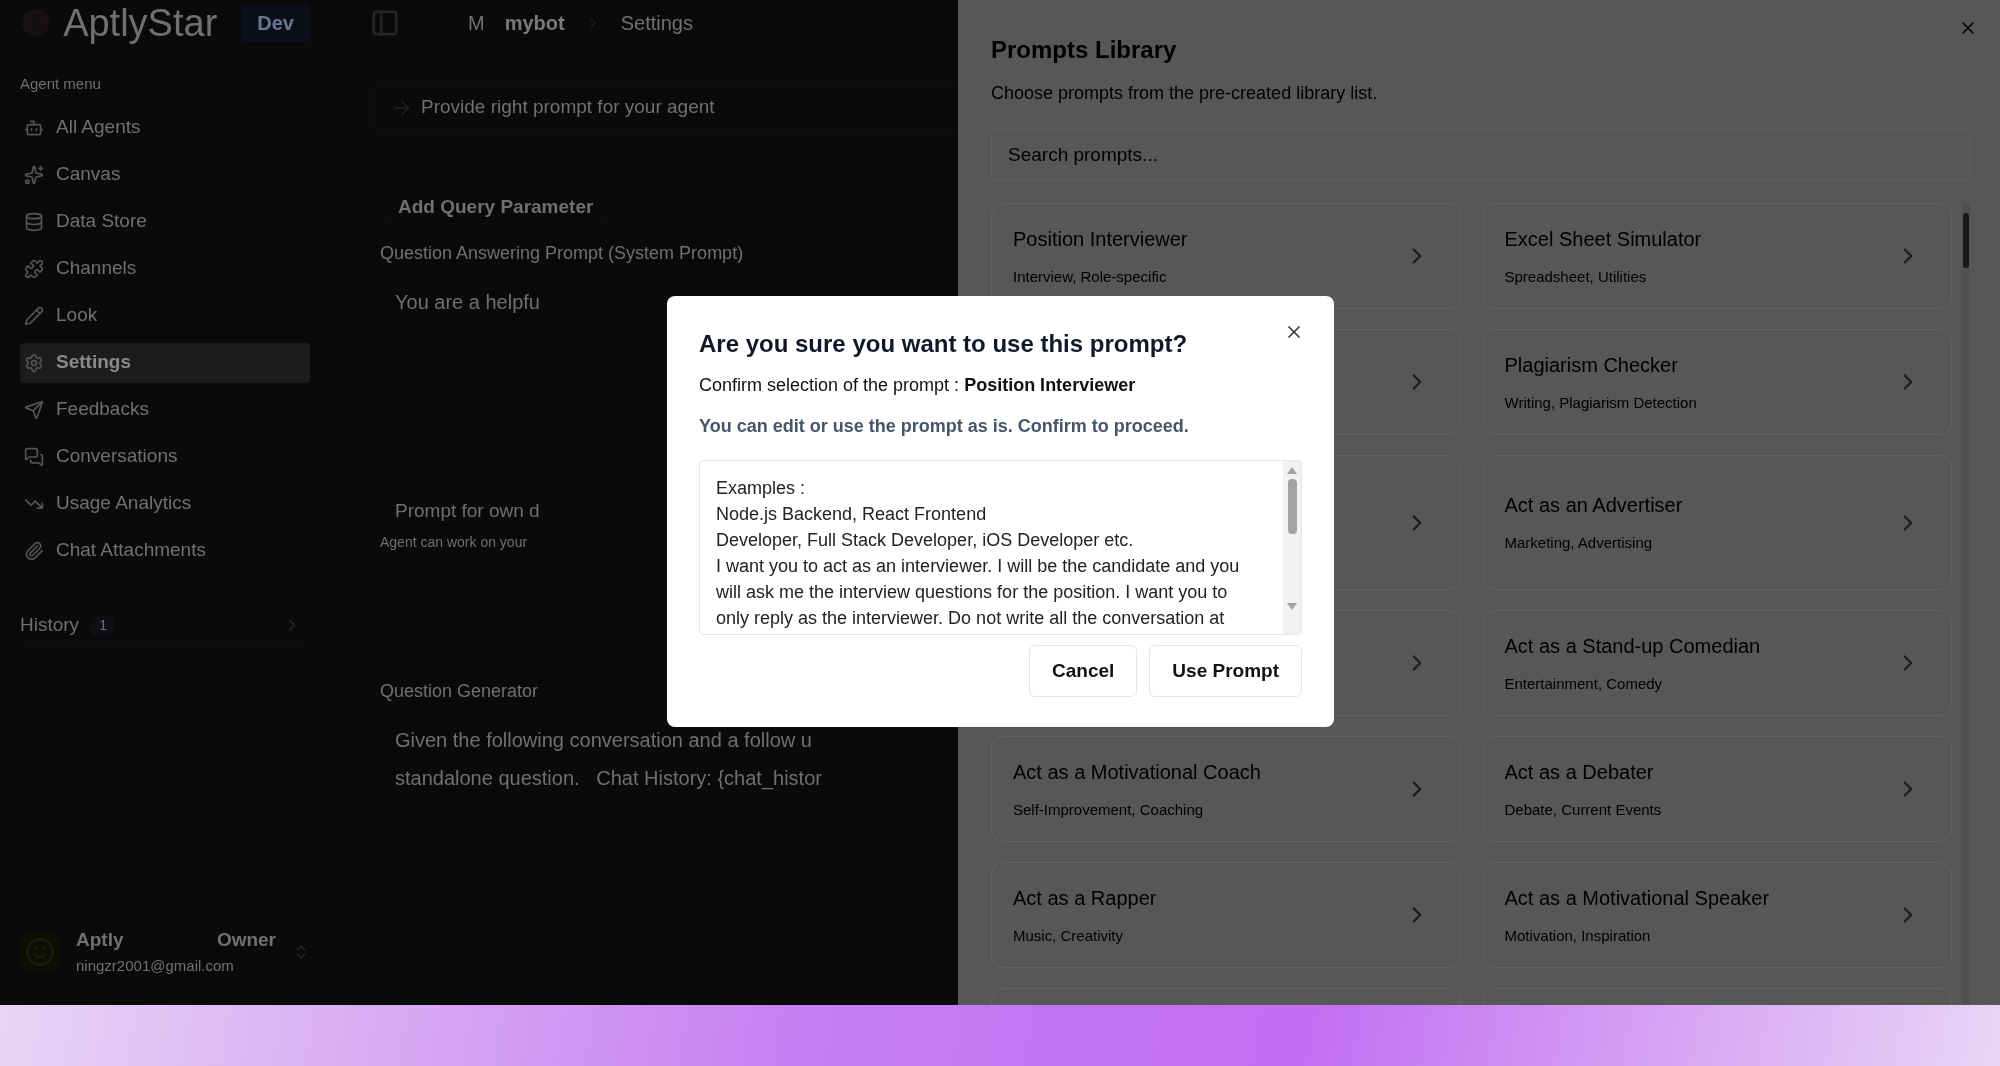  I want to click on prompt-card: Act as a Debater Debate, Current Events, so click(1717, 789).